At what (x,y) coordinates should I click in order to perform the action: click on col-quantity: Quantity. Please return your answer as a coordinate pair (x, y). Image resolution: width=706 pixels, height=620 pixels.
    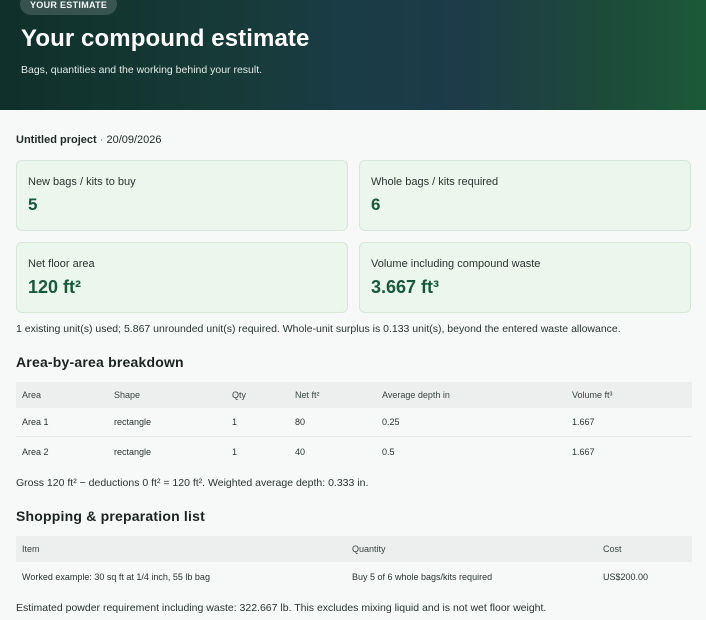
    Looking at the image, I should click on (369, 549).